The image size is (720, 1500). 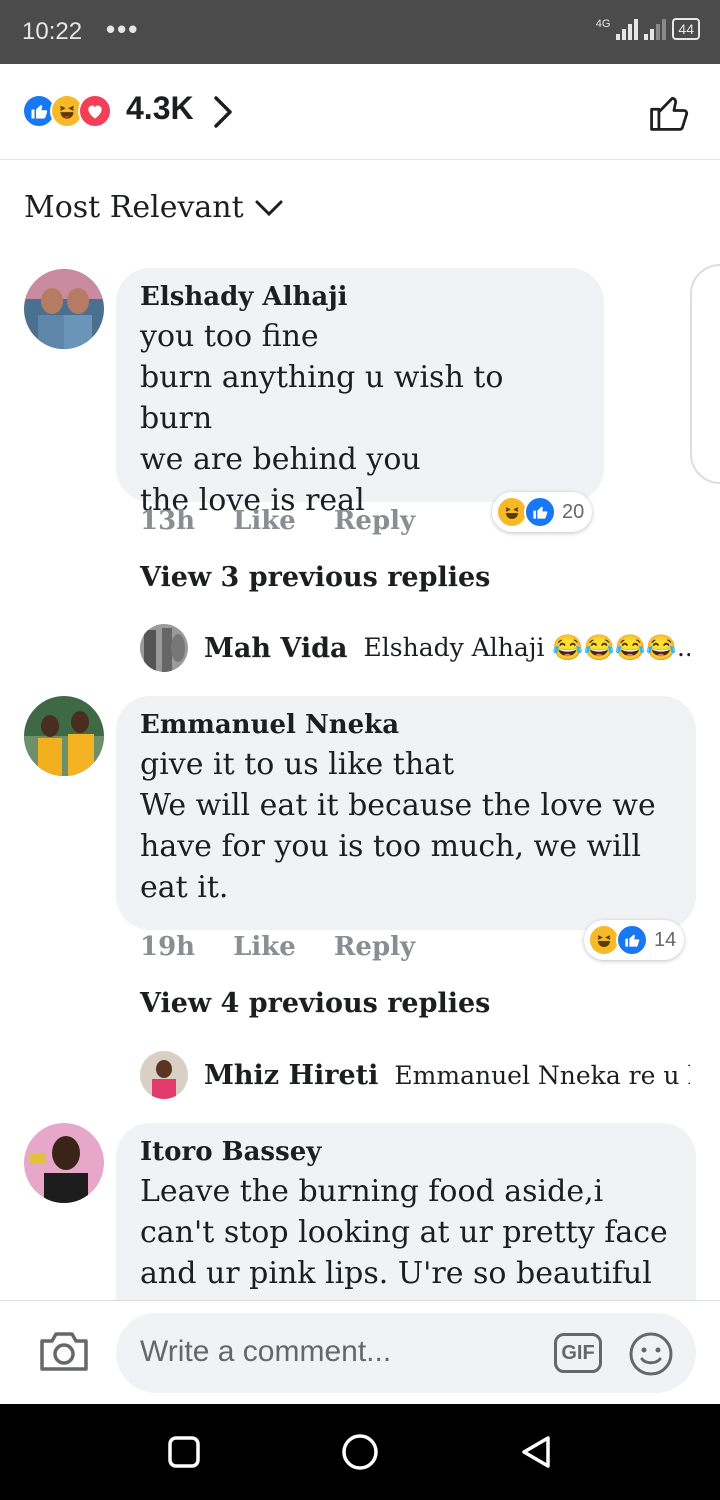 I want to click on comment-actions: 19h Like Reply, so click(x=277, y=947).